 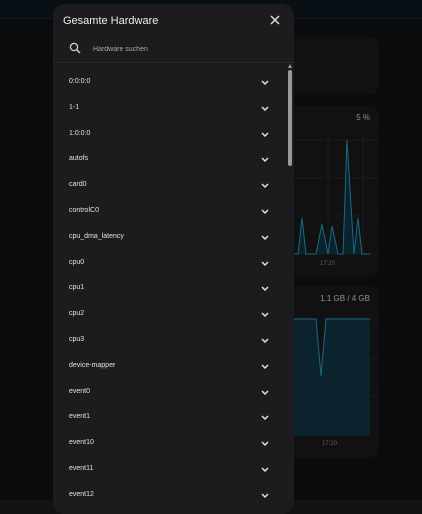 What do you see at coordinates (169, 160) in the screenshot?
I see `hardware-list-item: autofs` at bounding box center [169, 160].